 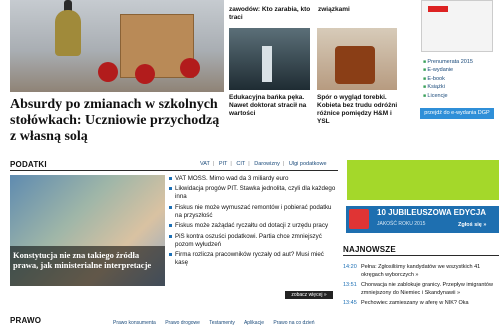 I want to click on section-heading-najnowsze: NAJNOWSZE, so click(x=369, y=249).